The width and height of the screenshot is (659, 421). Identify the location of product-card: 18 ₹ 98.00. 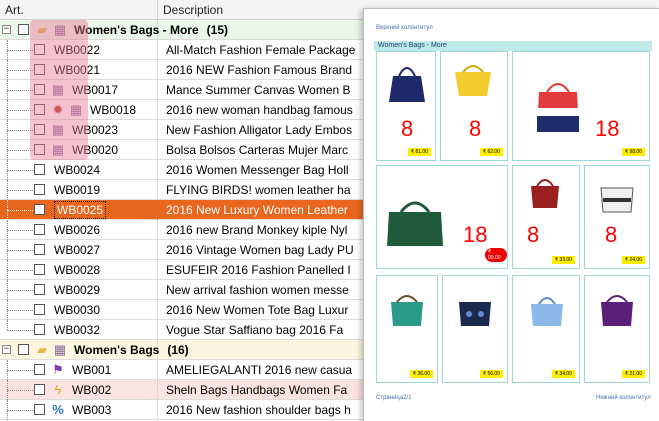
(581, 106).